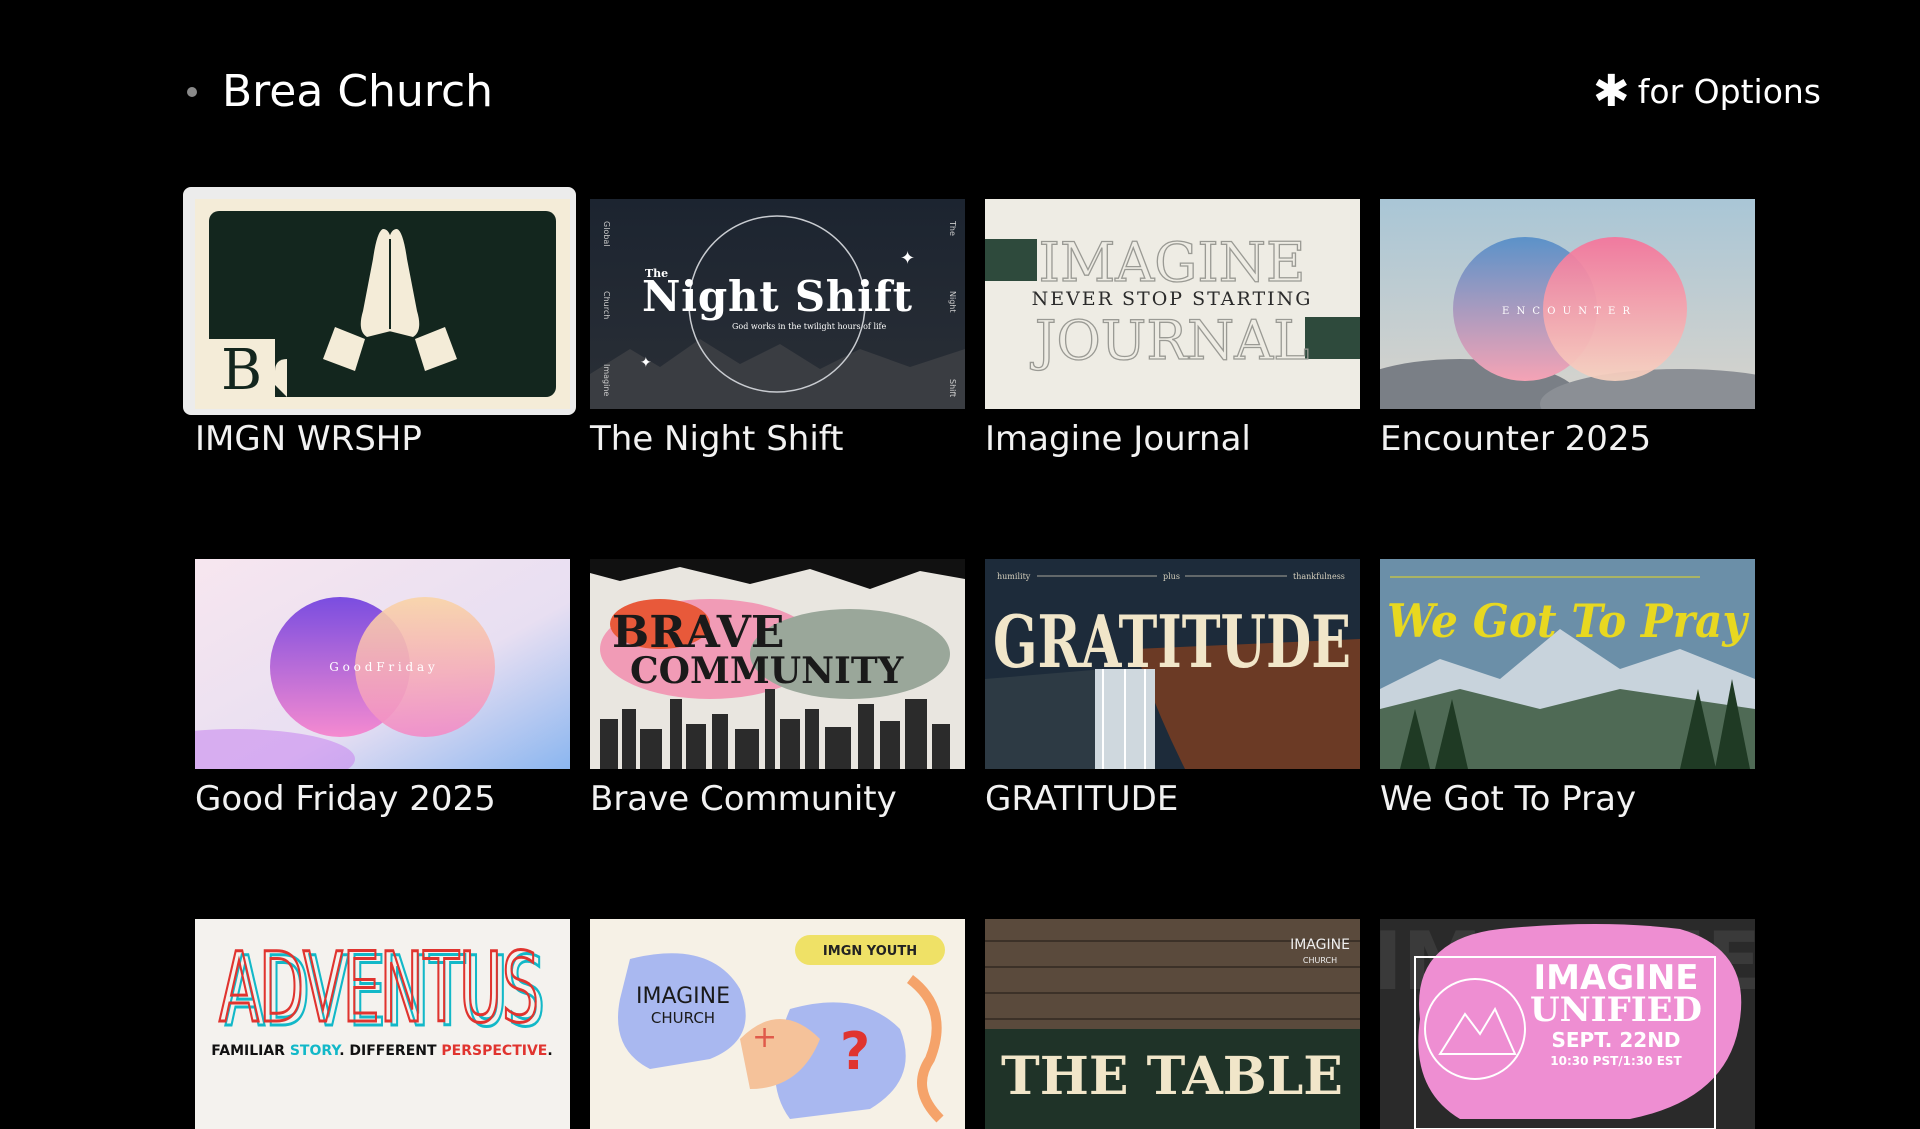 This screenshot has width=1920, height=1129. I want to click on tile-label: Imagine Journal, so click(1118, 439).